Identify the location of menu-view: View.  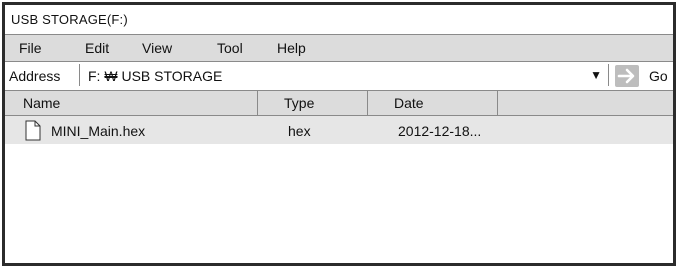
(157, 48).